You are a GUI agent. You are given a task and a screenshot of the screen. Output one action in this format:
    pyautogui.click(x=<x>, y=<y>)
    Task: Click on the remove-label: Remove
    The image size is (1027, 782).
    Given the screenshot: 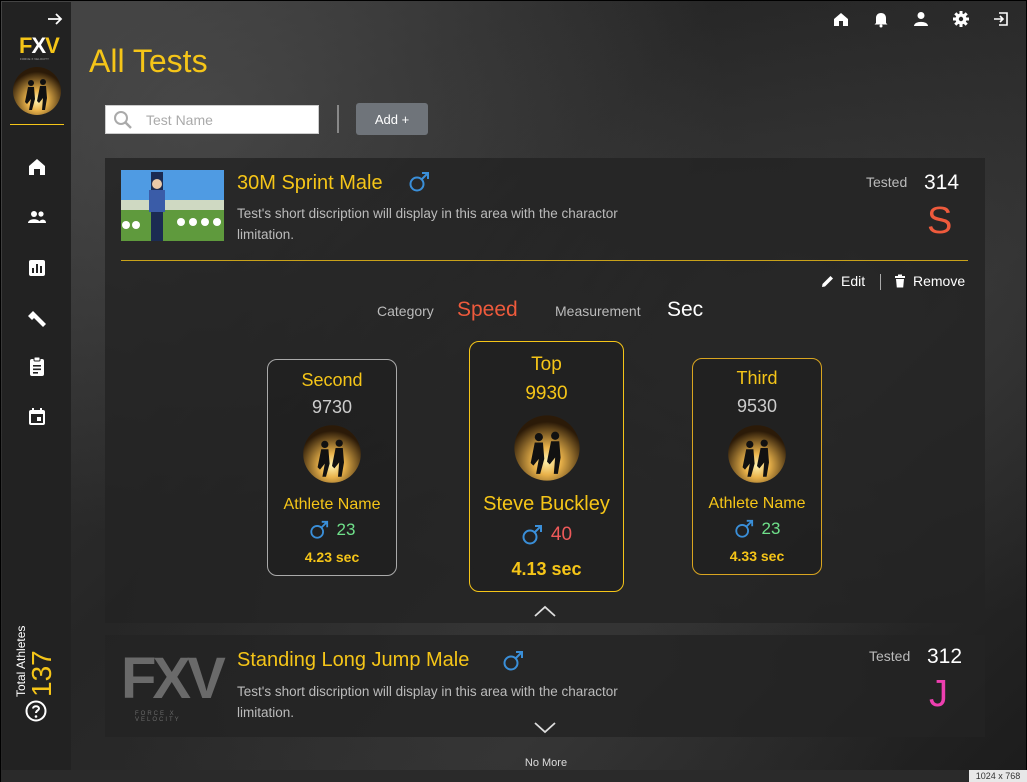 What is the action you would take?
    pyautogui.click(x=939, y=281)
    